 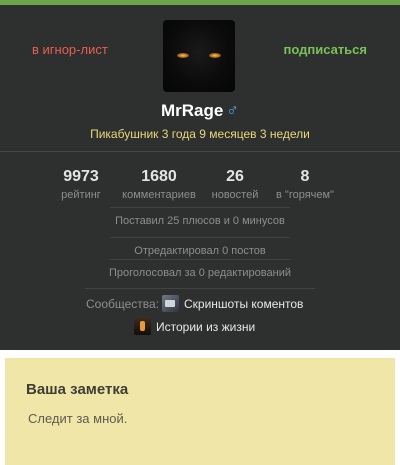 I want to click on stat-value: 9973, so click(x=81, y=176).